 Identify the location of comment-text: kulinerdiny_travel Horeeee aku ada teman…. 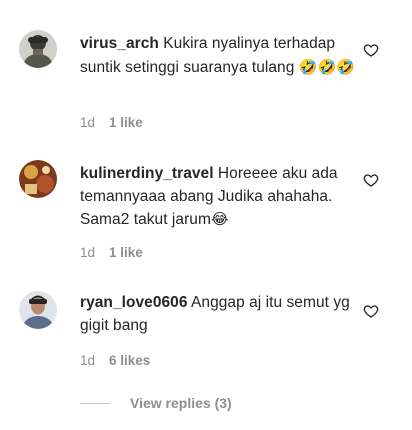
(217, 197).